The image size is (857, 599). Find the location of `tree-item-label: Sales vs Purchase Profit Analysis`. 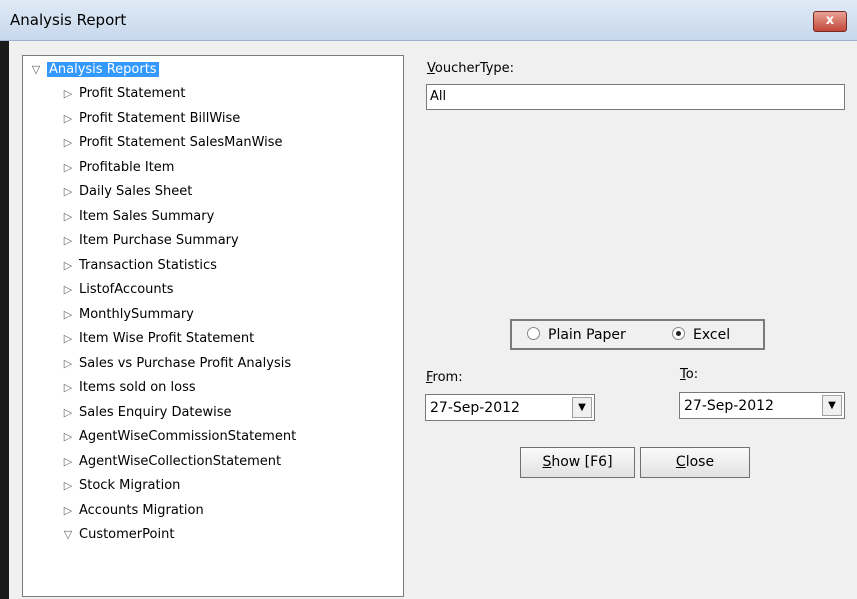

tree-item-label: Sales vs Purchase Profit Analysis is located at coordinates (185, 363).